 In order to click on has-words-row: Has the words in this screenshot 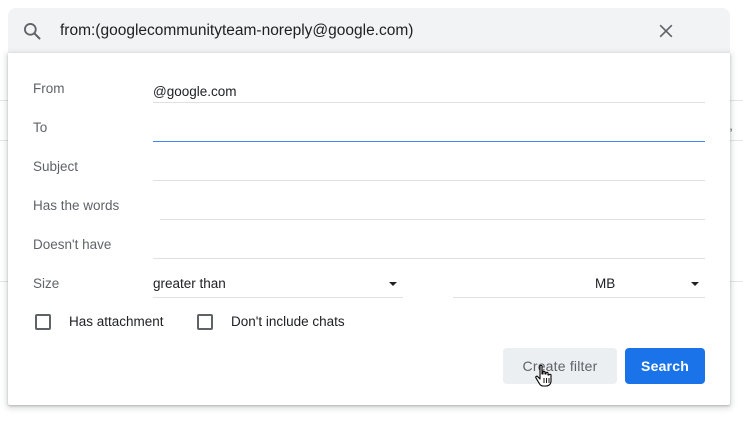, I will do `click(369, 207)`.